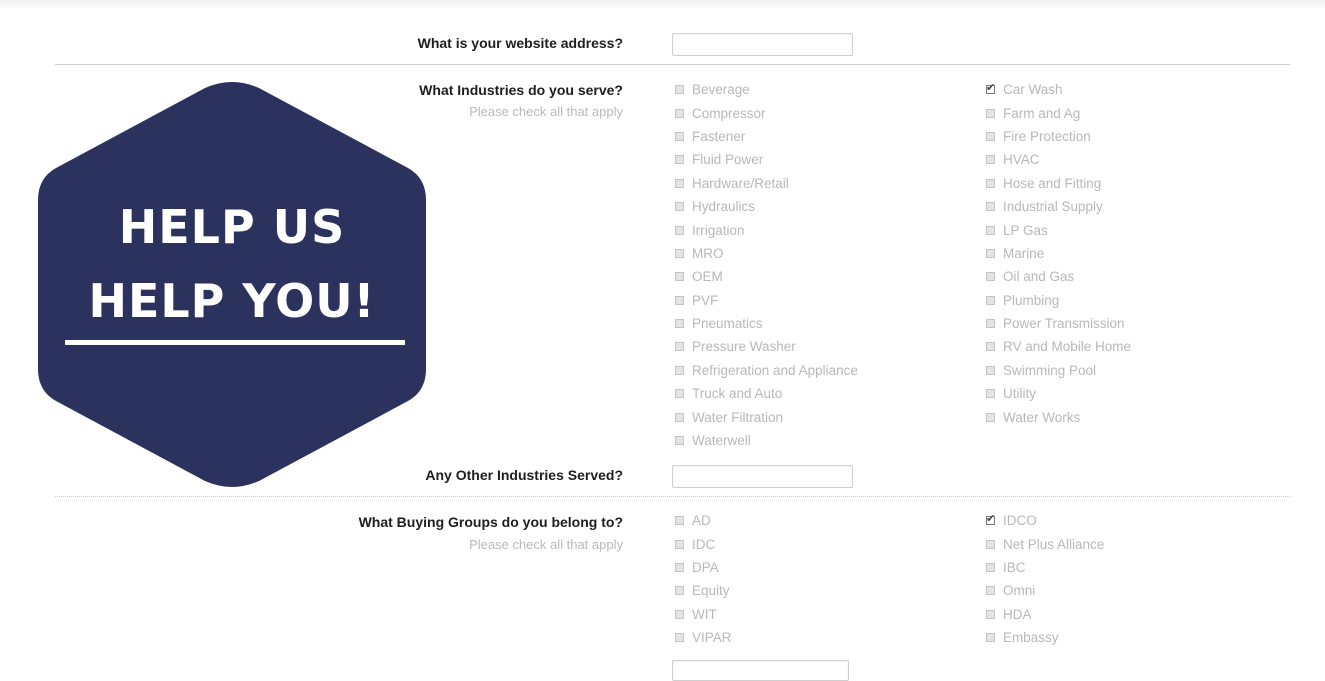 Image resolution: width=1325 pixels, height=681 pixels. Describe the element at coordinates (1045, 614) in the screenshot. I see `checkbox-option: HDA` at that location.